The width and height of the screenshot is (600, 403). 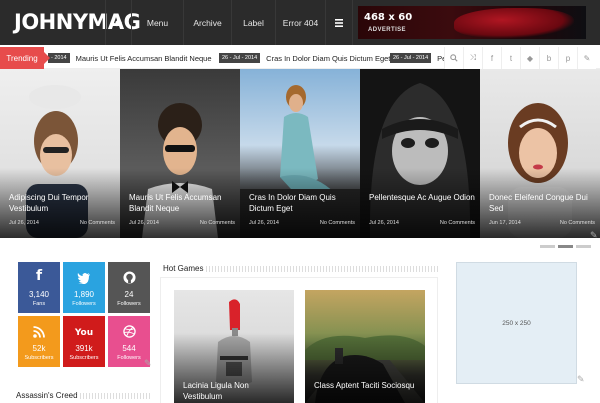 I want to click on rss-counter: 52k Subscribers, so click(x=39, y=341).